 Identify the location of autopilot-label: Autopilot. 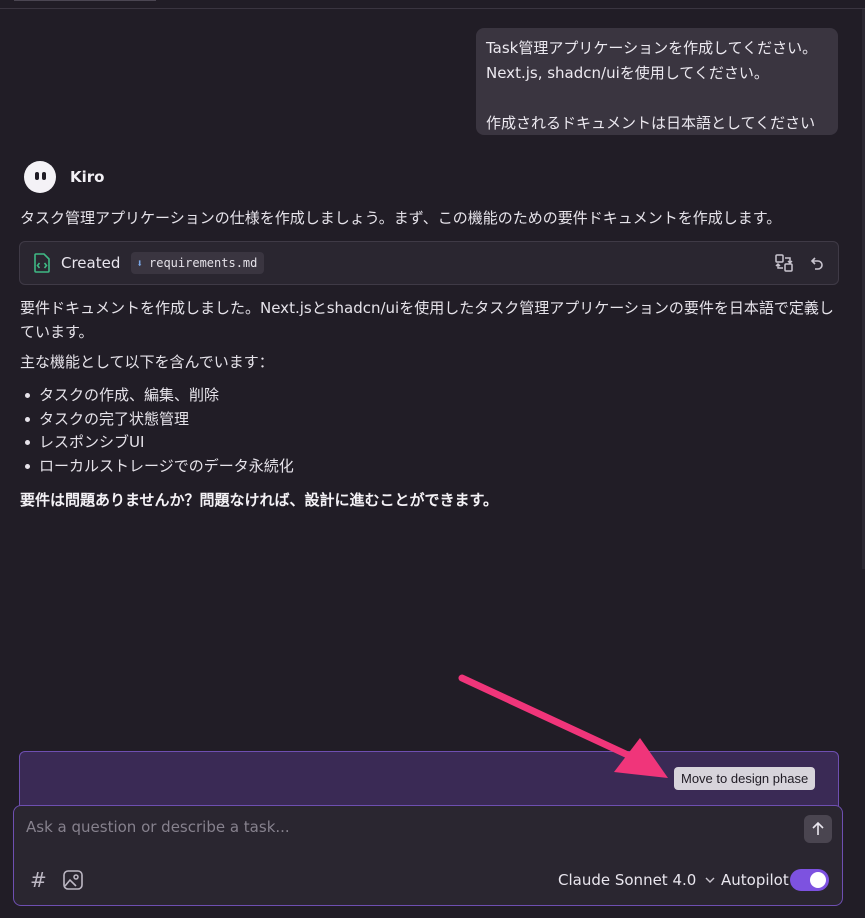
(755, 880).